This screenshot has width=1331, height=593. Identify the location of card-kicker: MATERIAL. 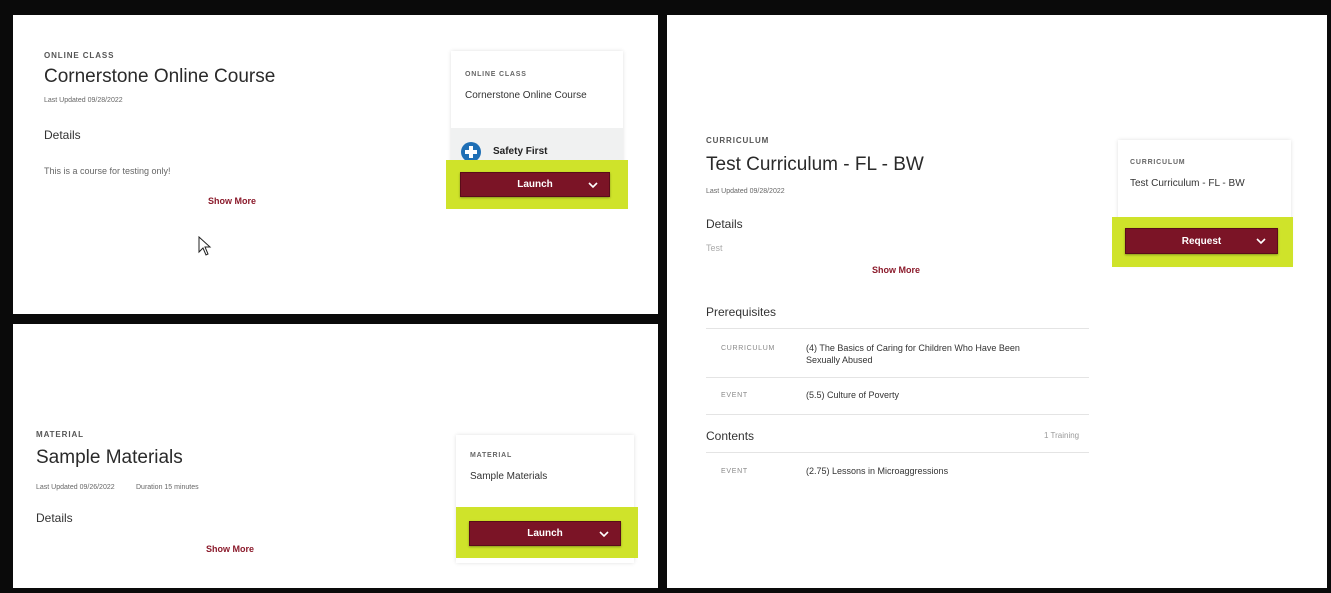
(491, 455).